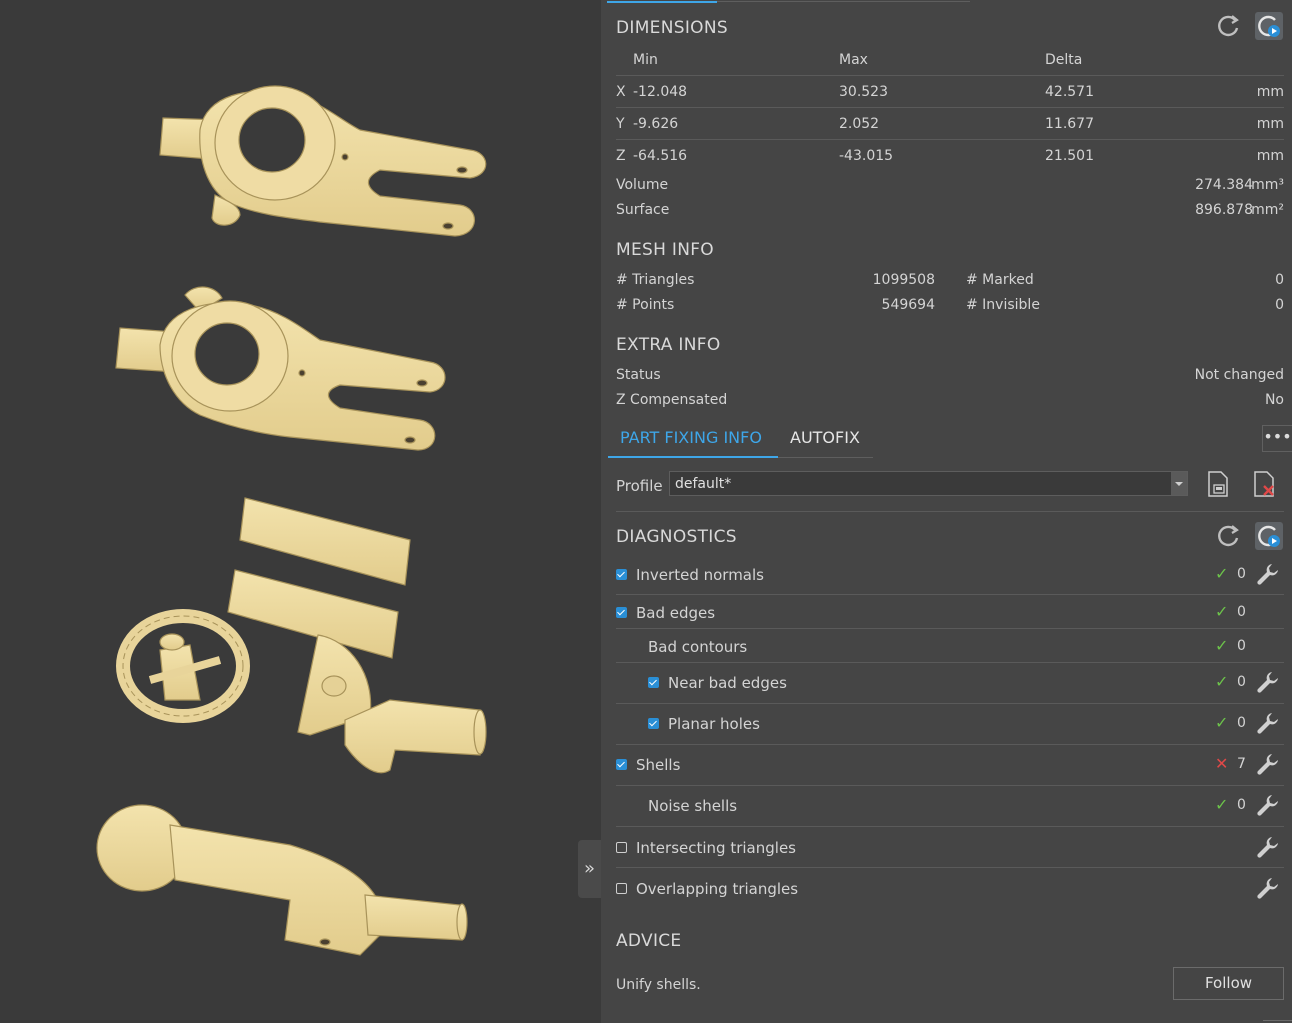 This screenshot has height=1023, width=1292. I want to click on dim-delta-value: 42.571, so click(1069, 92).